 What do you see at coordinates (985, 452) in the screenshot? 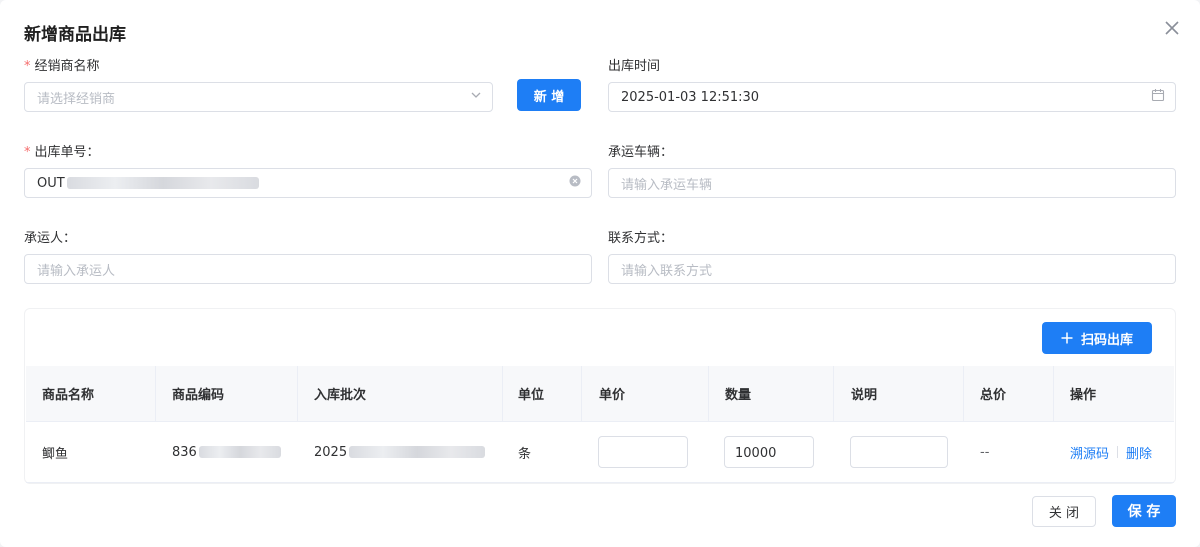
I see `cell-total: --` at bounding box center [985, 452].